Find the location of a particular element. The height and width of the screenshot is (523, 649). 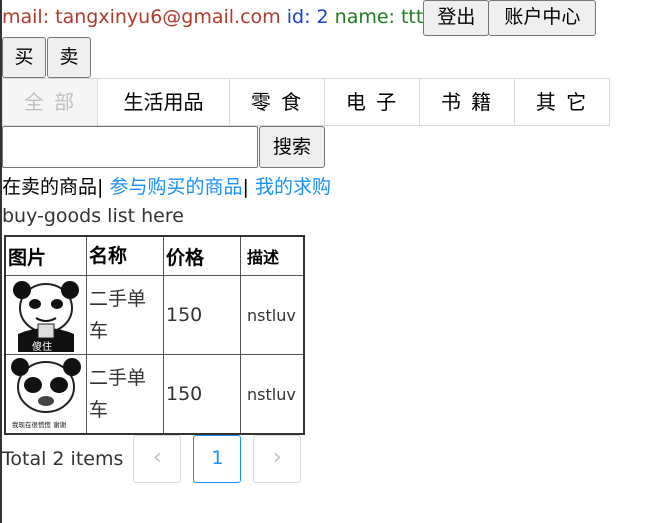

subnav-participating-link: 参与购买的商品 is located at coordinates (175, 187).